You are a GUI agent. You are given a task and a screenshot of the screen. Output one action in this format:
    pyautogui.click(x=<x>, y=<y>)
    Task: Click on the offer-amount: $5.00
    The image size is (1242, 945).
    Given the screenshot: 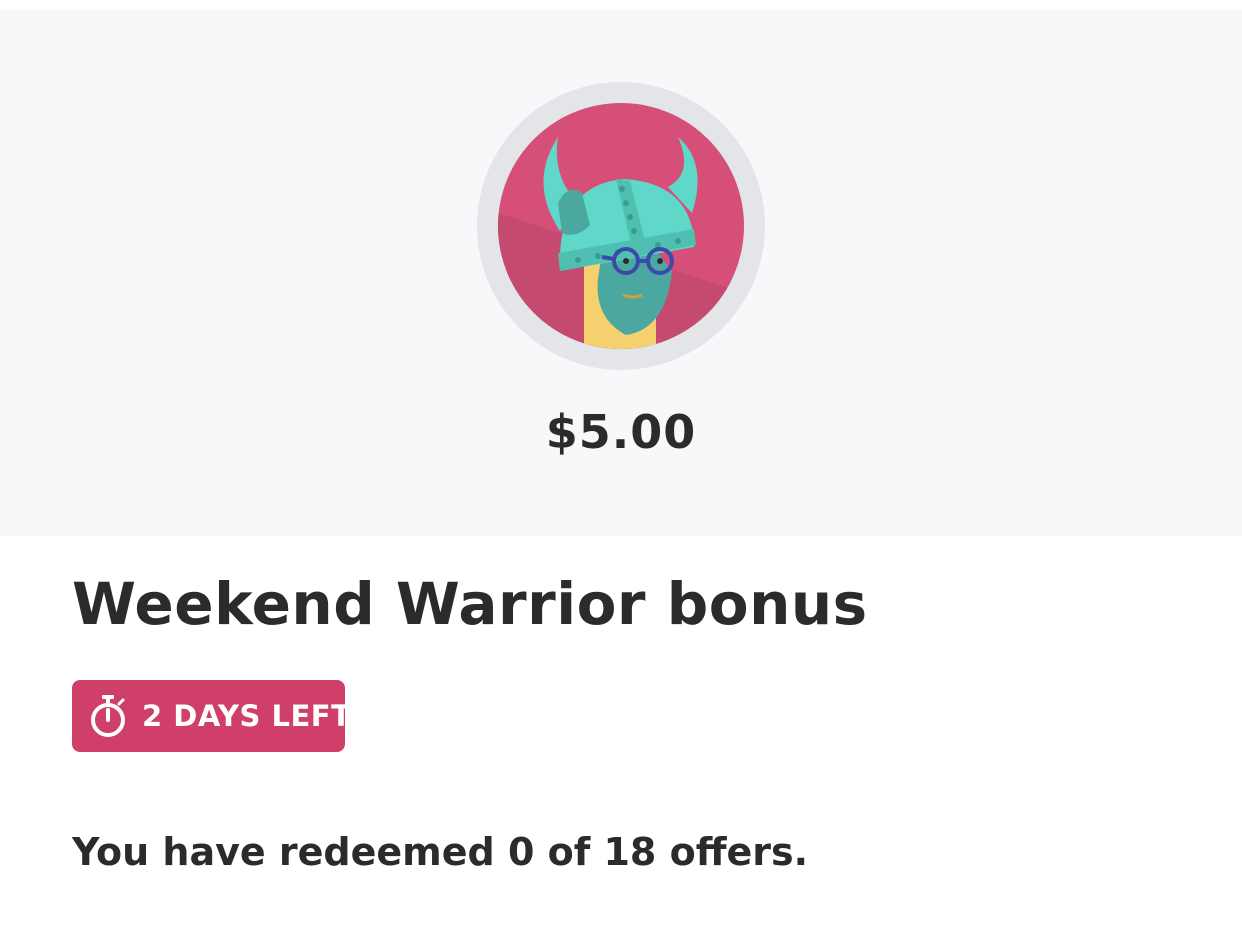 What is the action you would take?
    pyautogui.click(x=621, y=432)
    